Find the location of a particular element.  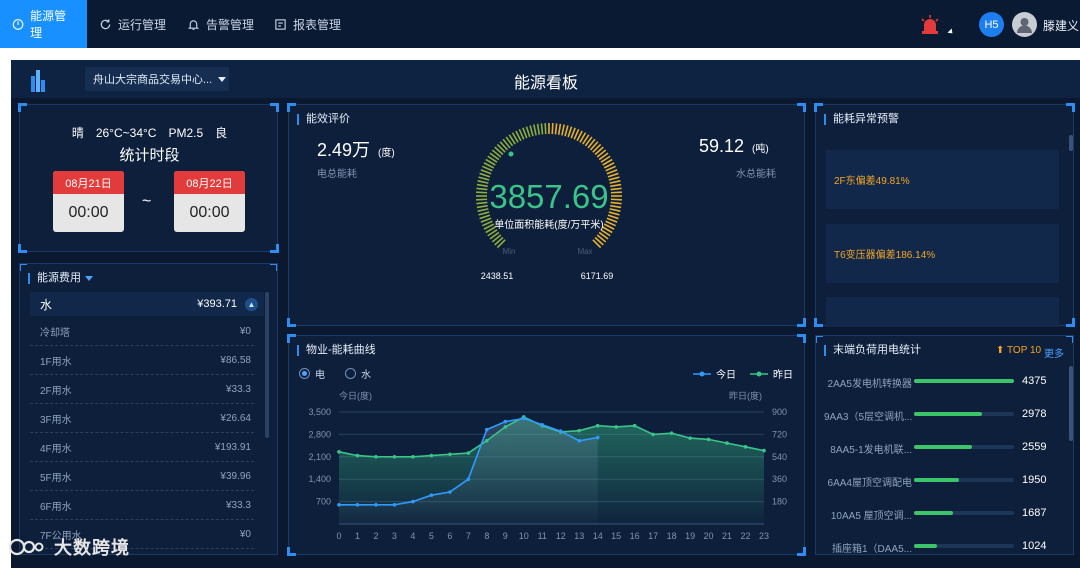

warning-item: T6变压器偏差186.14% is located at coordinates (942, 253).